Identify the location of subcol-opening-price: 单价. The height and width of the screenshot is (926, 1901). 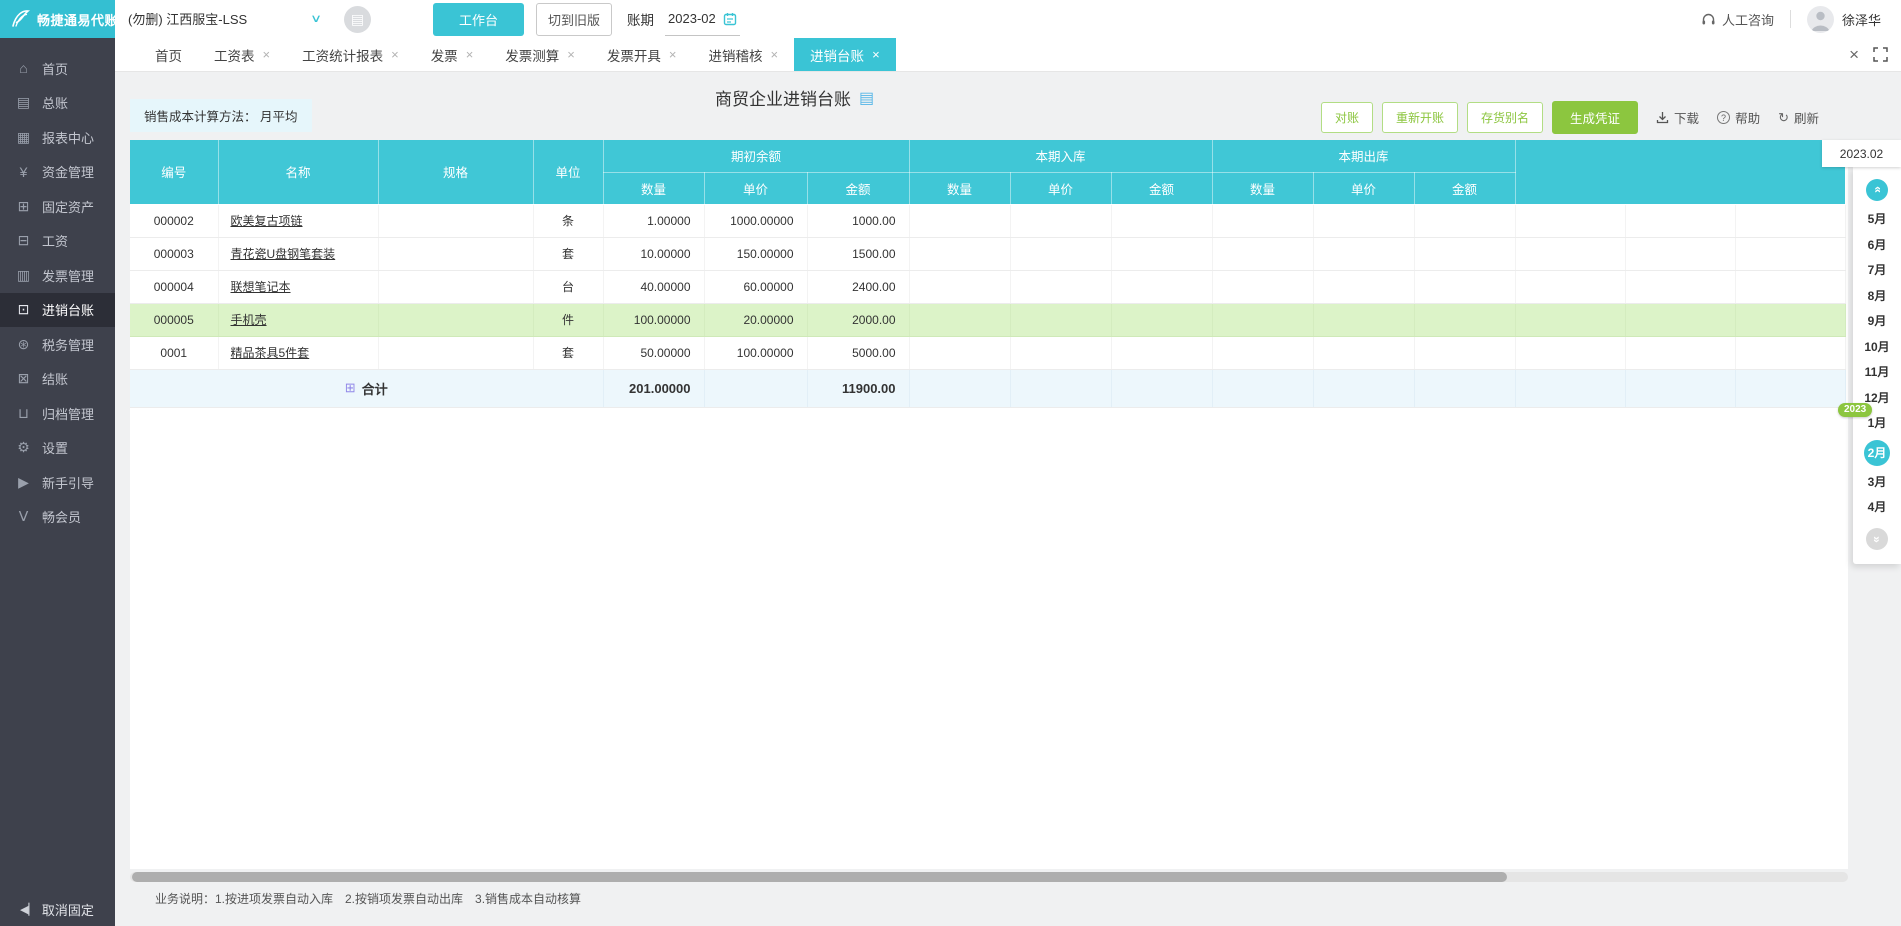
(756, 188).